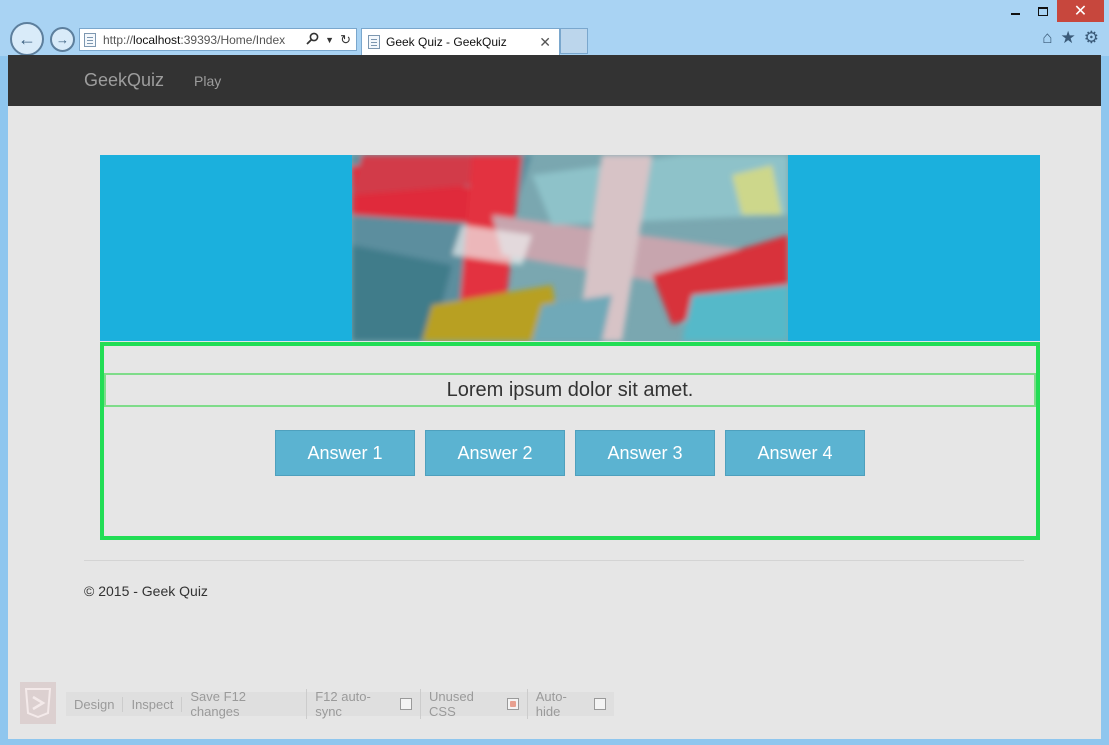  Describe the element at coordinates (312, 40) in the screenshot. I see `search-icon` at that location.